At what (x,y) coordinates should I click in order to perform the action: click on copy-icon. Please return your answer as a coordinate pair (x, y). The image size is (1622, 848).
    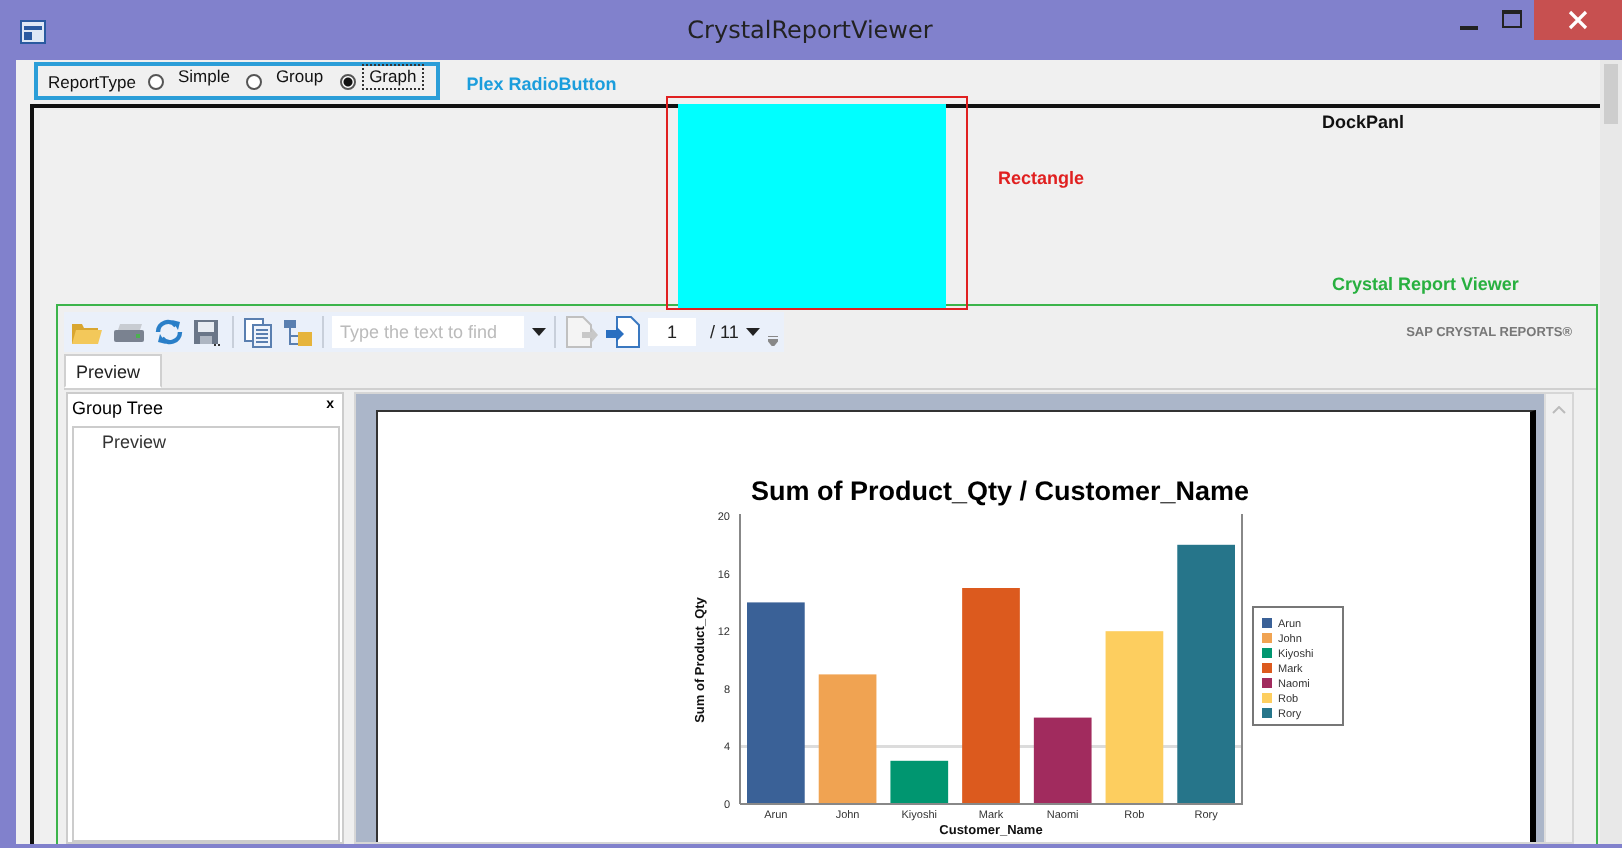
    Looking at the image, I should click on (258, 332).